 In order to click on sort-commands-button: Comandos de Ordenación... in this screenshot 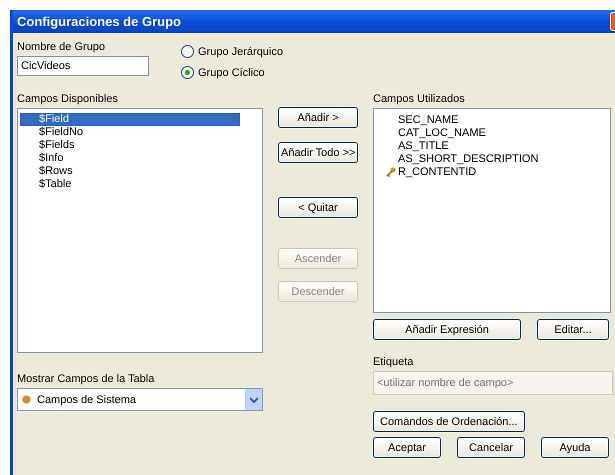, I will do `click(449, 421)`.